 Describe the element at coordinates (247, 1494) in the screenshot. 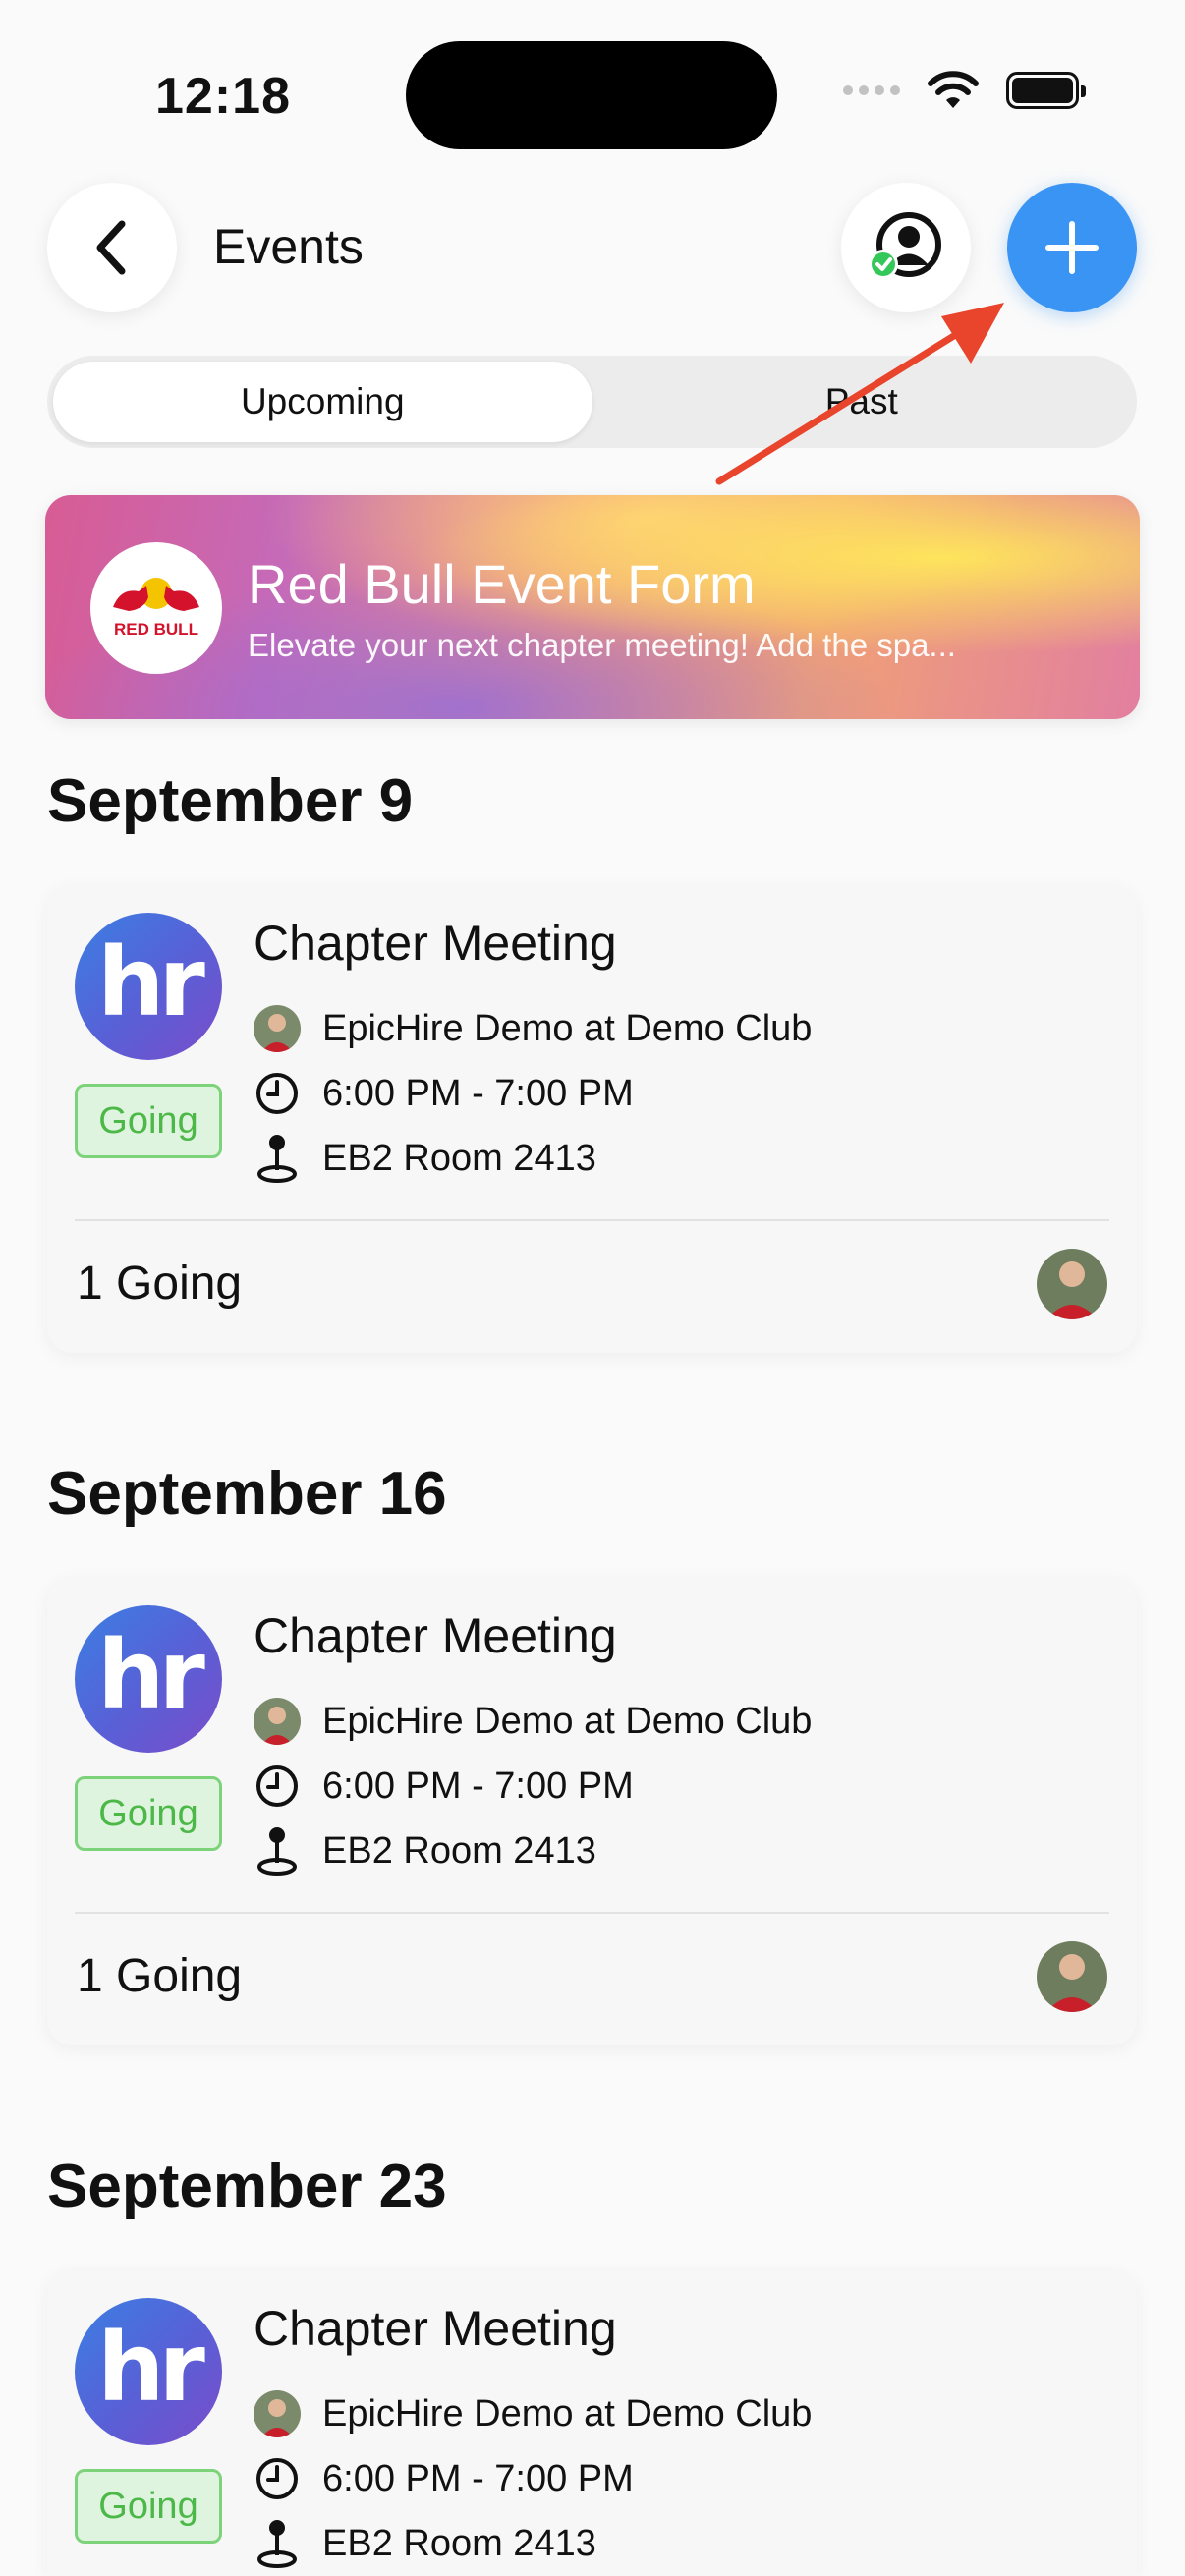

I see `section-date: September 16` at that location.